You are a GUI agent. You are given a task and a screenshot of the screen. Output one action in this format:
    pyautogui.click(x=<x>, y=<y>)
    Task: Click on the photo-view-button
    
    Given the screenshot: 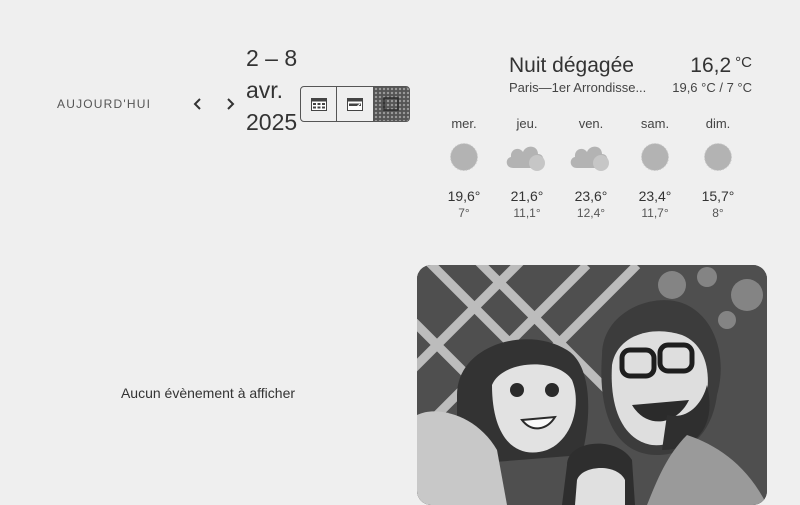 What is the action you would take?
    pyautogui.click(x=390, y=104)
    